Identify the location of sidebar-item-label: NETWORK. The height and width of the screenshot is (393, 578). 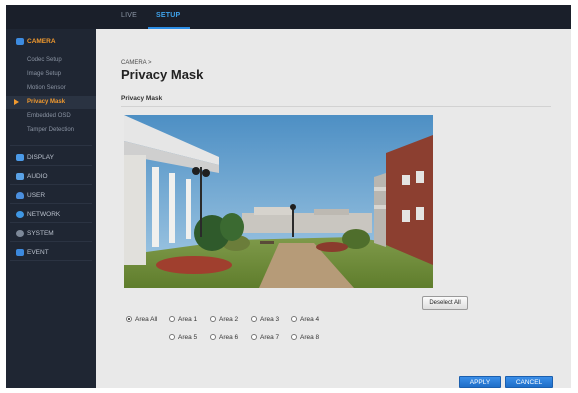
(44, 214).